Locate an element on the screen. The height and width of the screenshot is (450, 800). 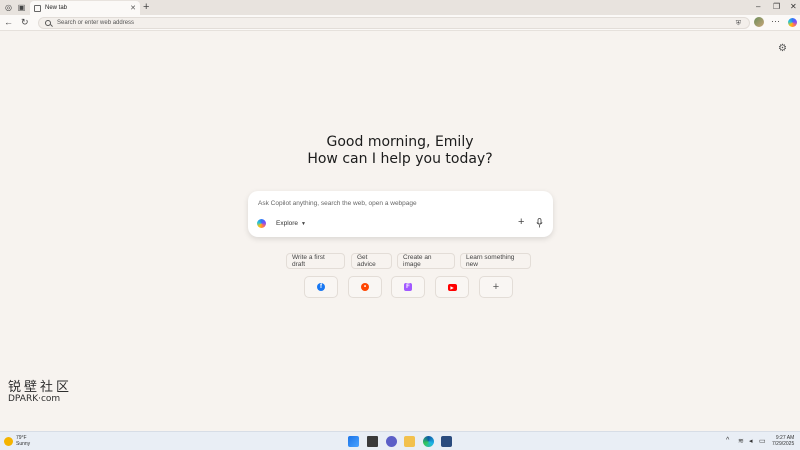
youtube-icon: ▶ is located at coordinates (452, 287).